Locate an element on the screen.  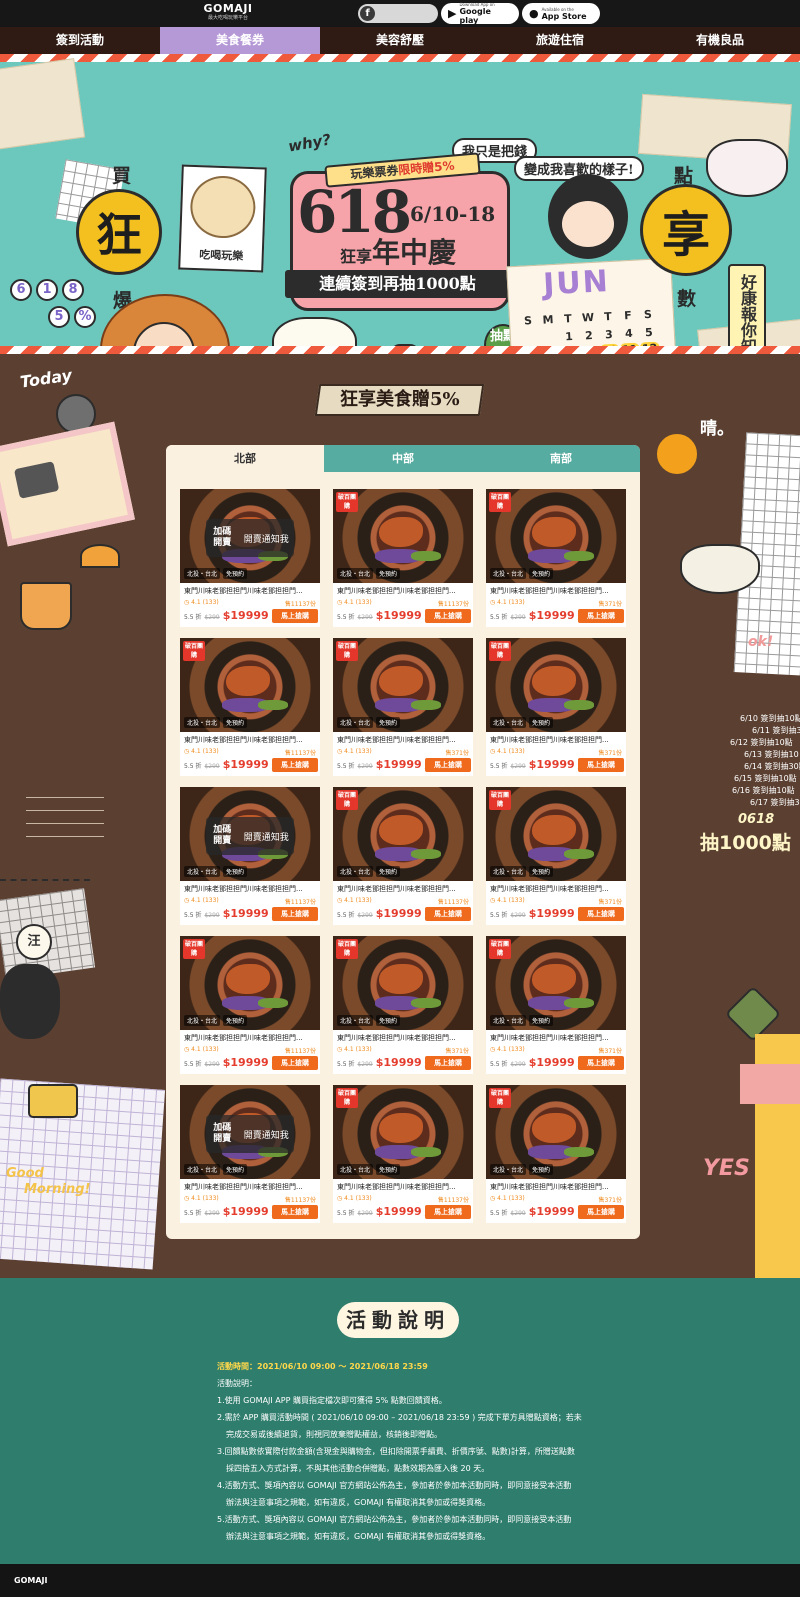
tab-south: 南部 is located at coordinates (561, 458).